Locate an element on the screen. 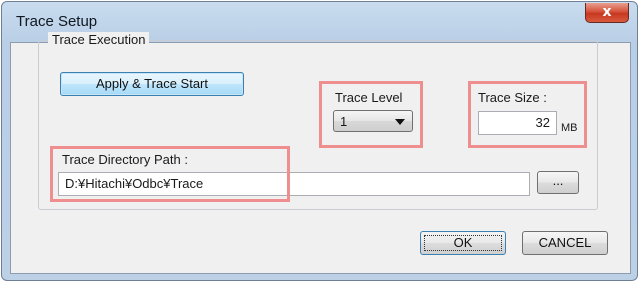  trace-level-value: 1 is located at coordinates (344, 121).